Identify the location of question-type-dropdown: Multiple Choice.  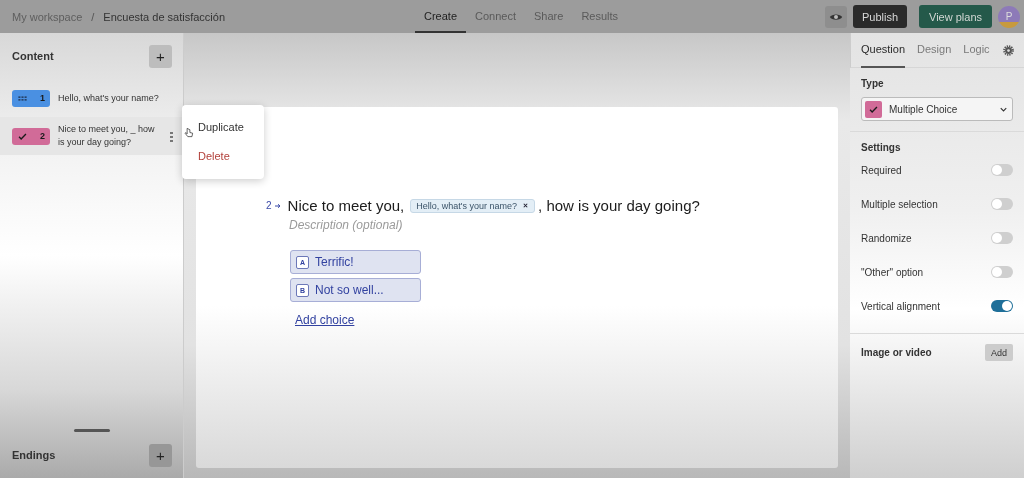
(937, 109).